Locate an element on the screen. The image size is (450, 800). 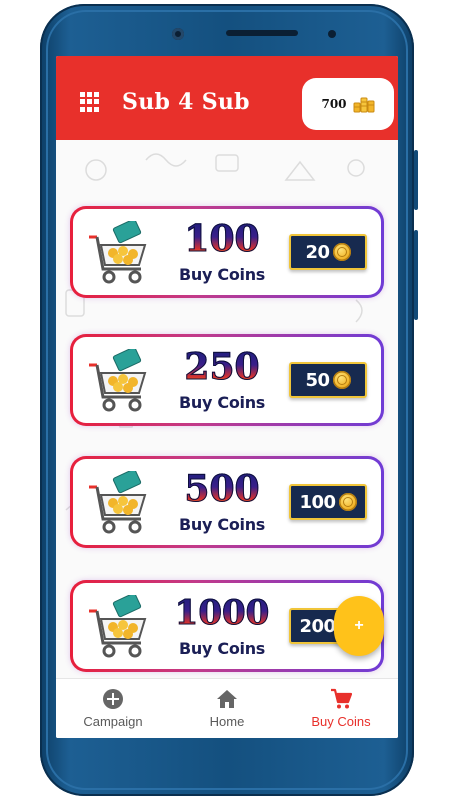
package-amount: 1000 is located at coordinates (222, 613).